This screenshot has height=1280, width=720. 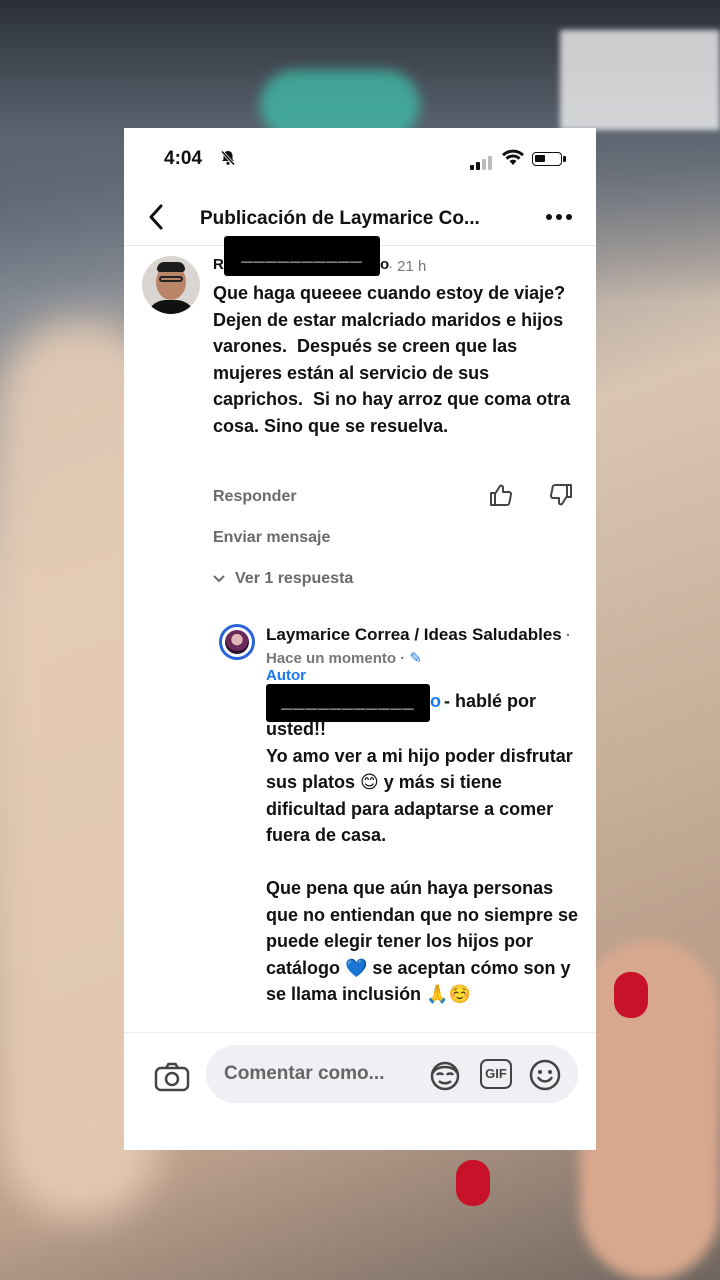 I want to click on thumbs-up-icon, so click(x=501, y=497).